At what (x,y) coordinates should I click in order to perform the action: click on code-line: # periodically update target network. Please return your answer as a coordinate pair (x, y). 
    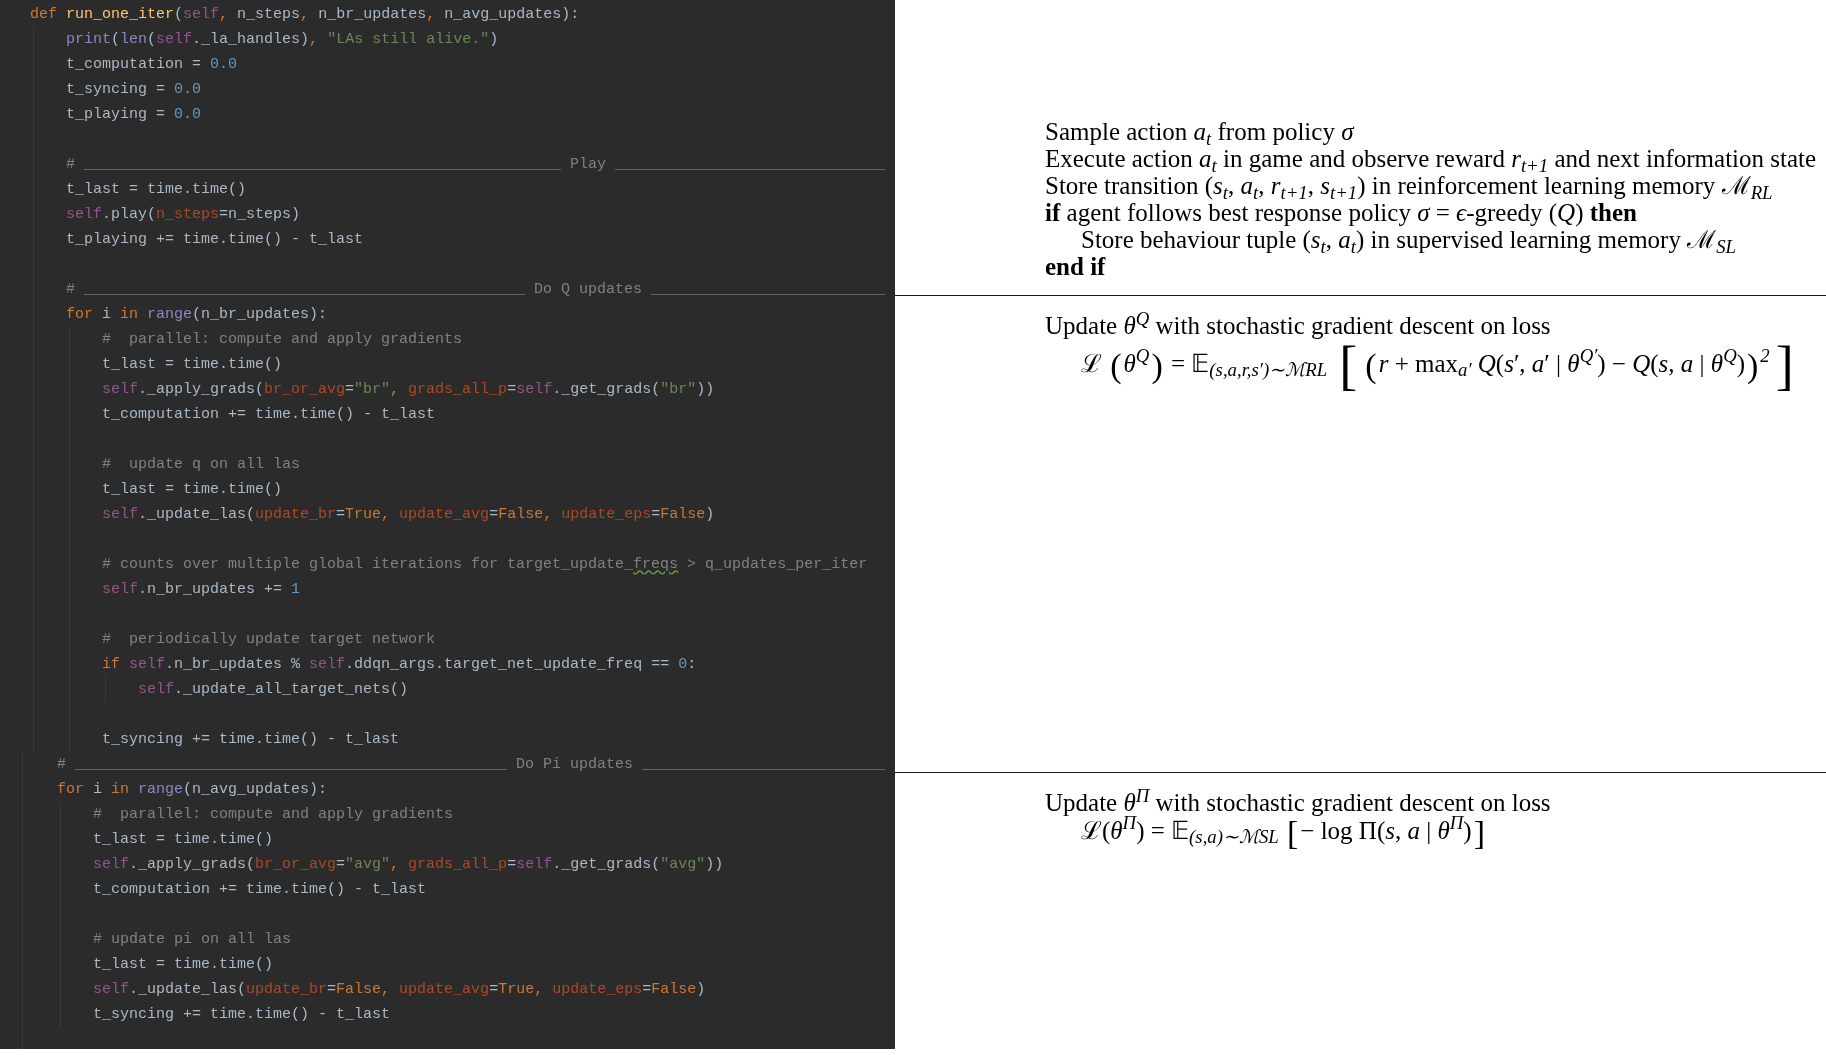
    Looking at the image, I should click on (269, 640).